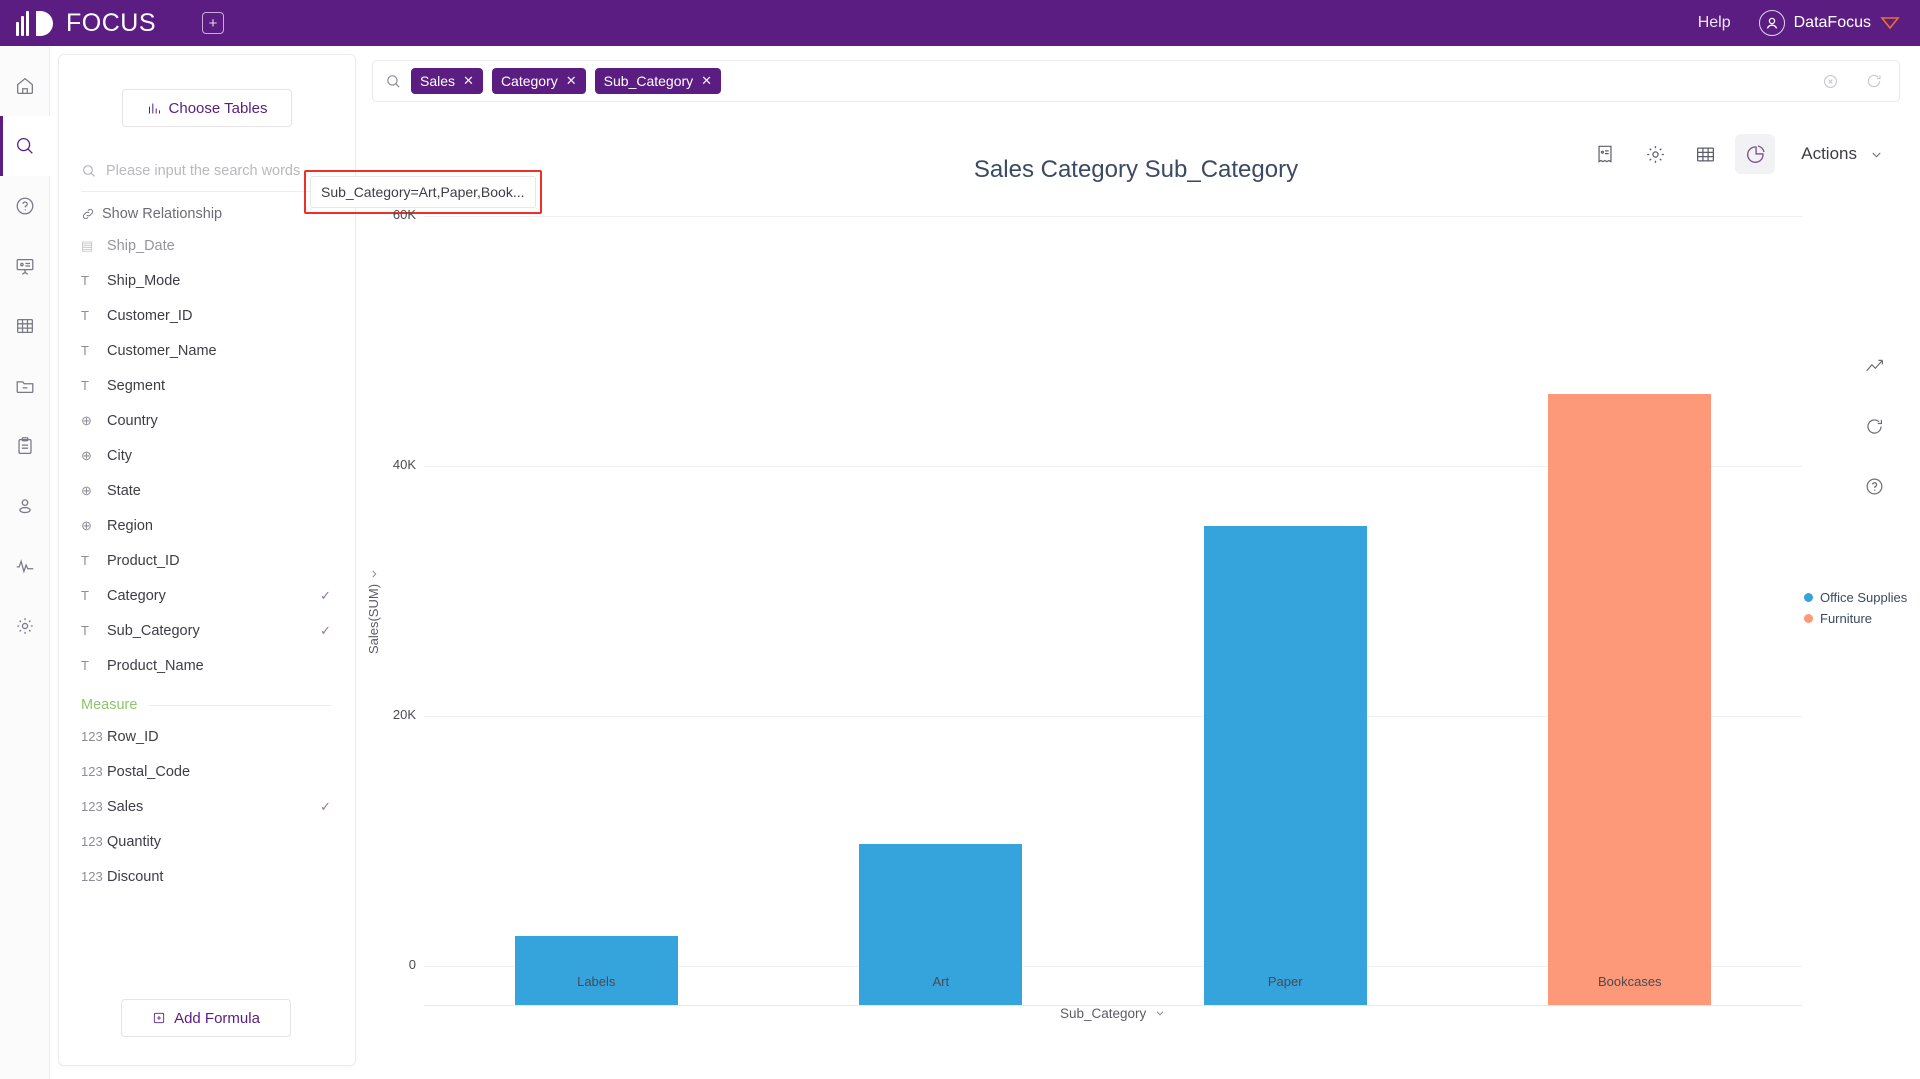 The width and height of the screenshot is (1920, 1079). What do you see at coordinates (217, 1018) in the screenshot?
I see `add-formula-label: Add Formula` at bounding box center [217, 1018].